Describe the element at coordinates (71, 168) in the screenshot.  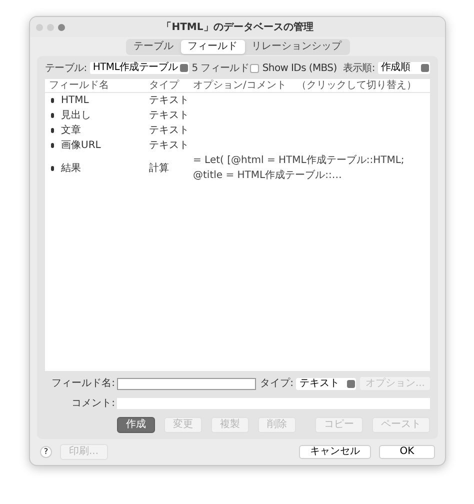
I see `field-name: 結果` at that location.